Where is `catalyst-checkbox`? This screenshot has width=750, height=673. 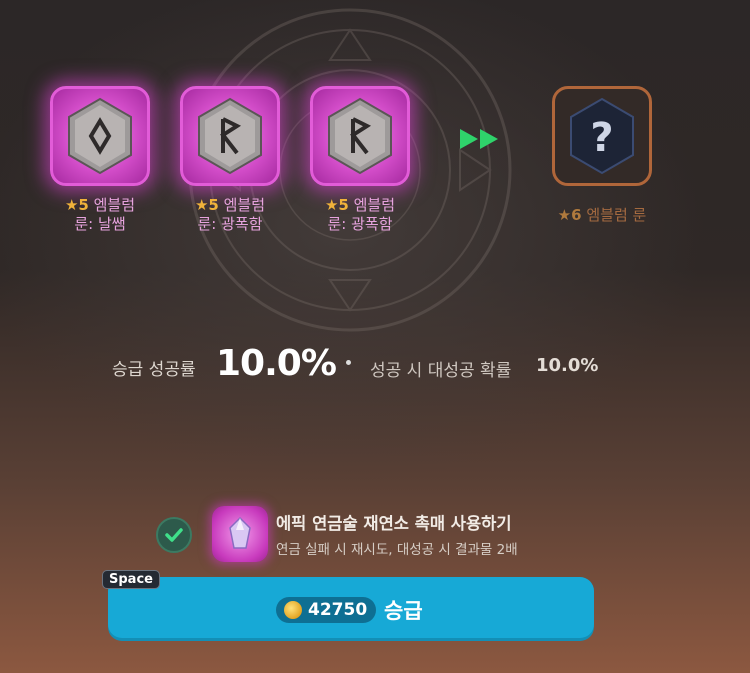 catalyst-checkbox is located at coordinates (174, 535).